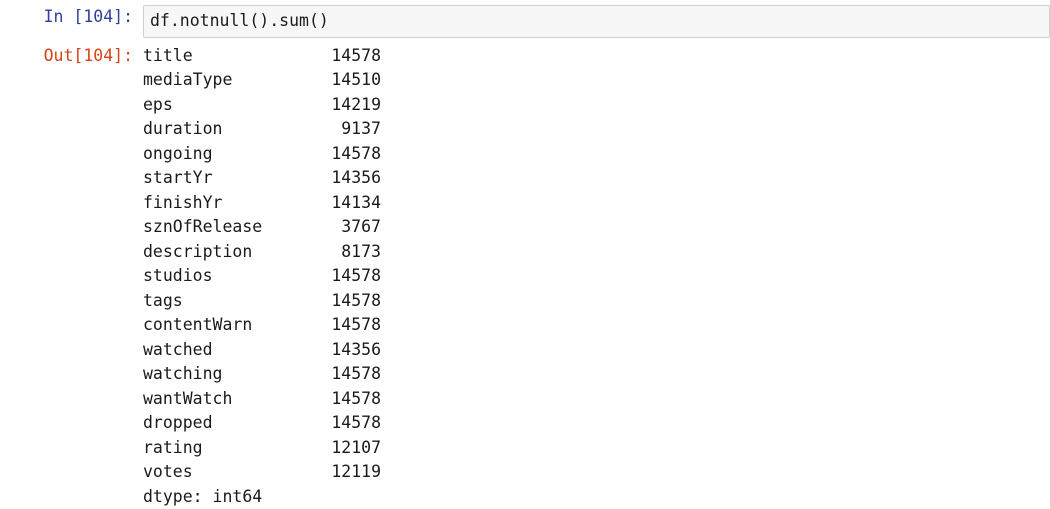 This screenshot has width=1050, height=509. Describe the element at coordinates (343, 203) in the screenshot. I see `series-count-value: 14134` at that location.